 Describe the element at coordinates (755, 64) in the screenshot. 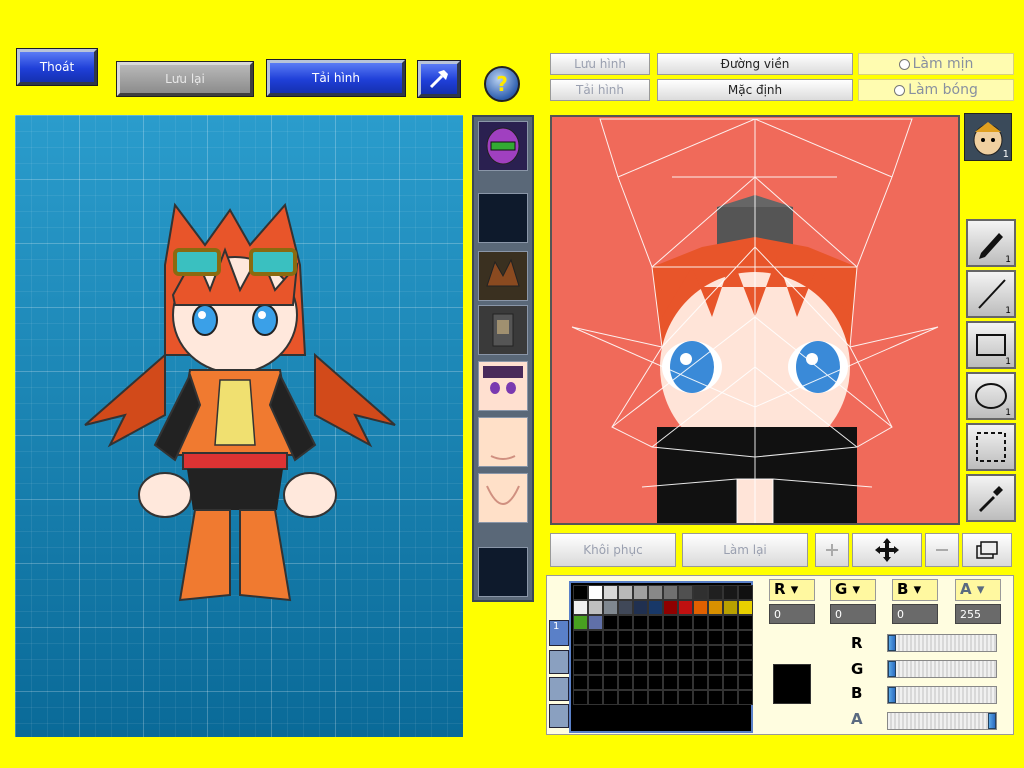

I see `outline-button: Đường viền` at that location.